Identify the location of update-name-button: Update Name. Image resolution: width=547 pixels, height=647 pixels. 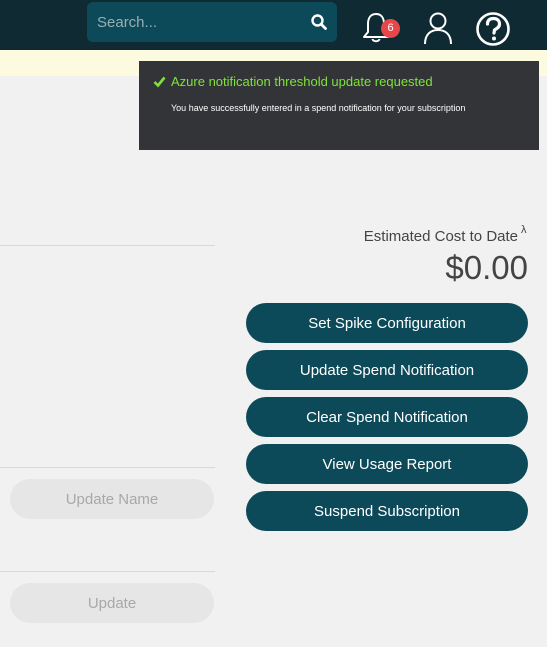
(112, 499).